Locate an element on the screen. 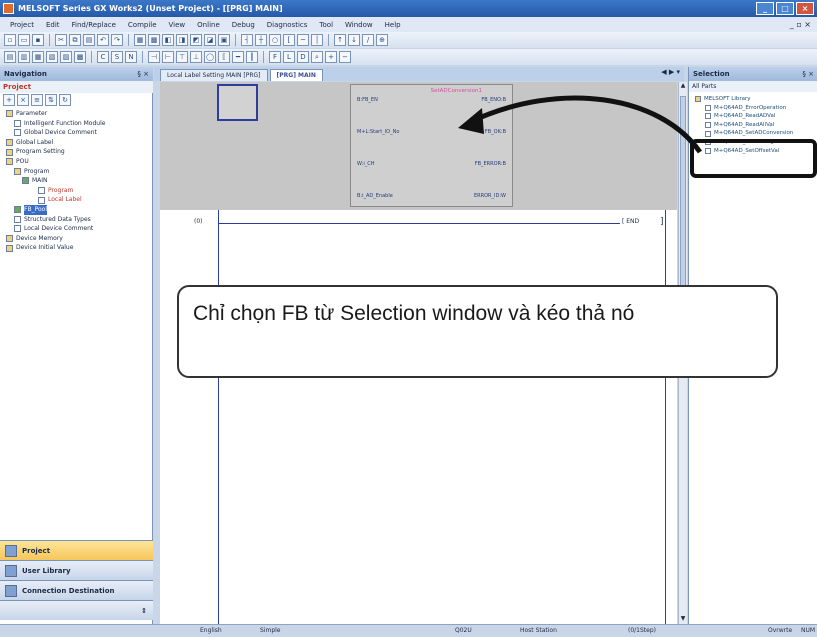 The width and height of the screenshot is (817, 637). f6-contact-icon: ⊤ is located at coordinates (182, 57).